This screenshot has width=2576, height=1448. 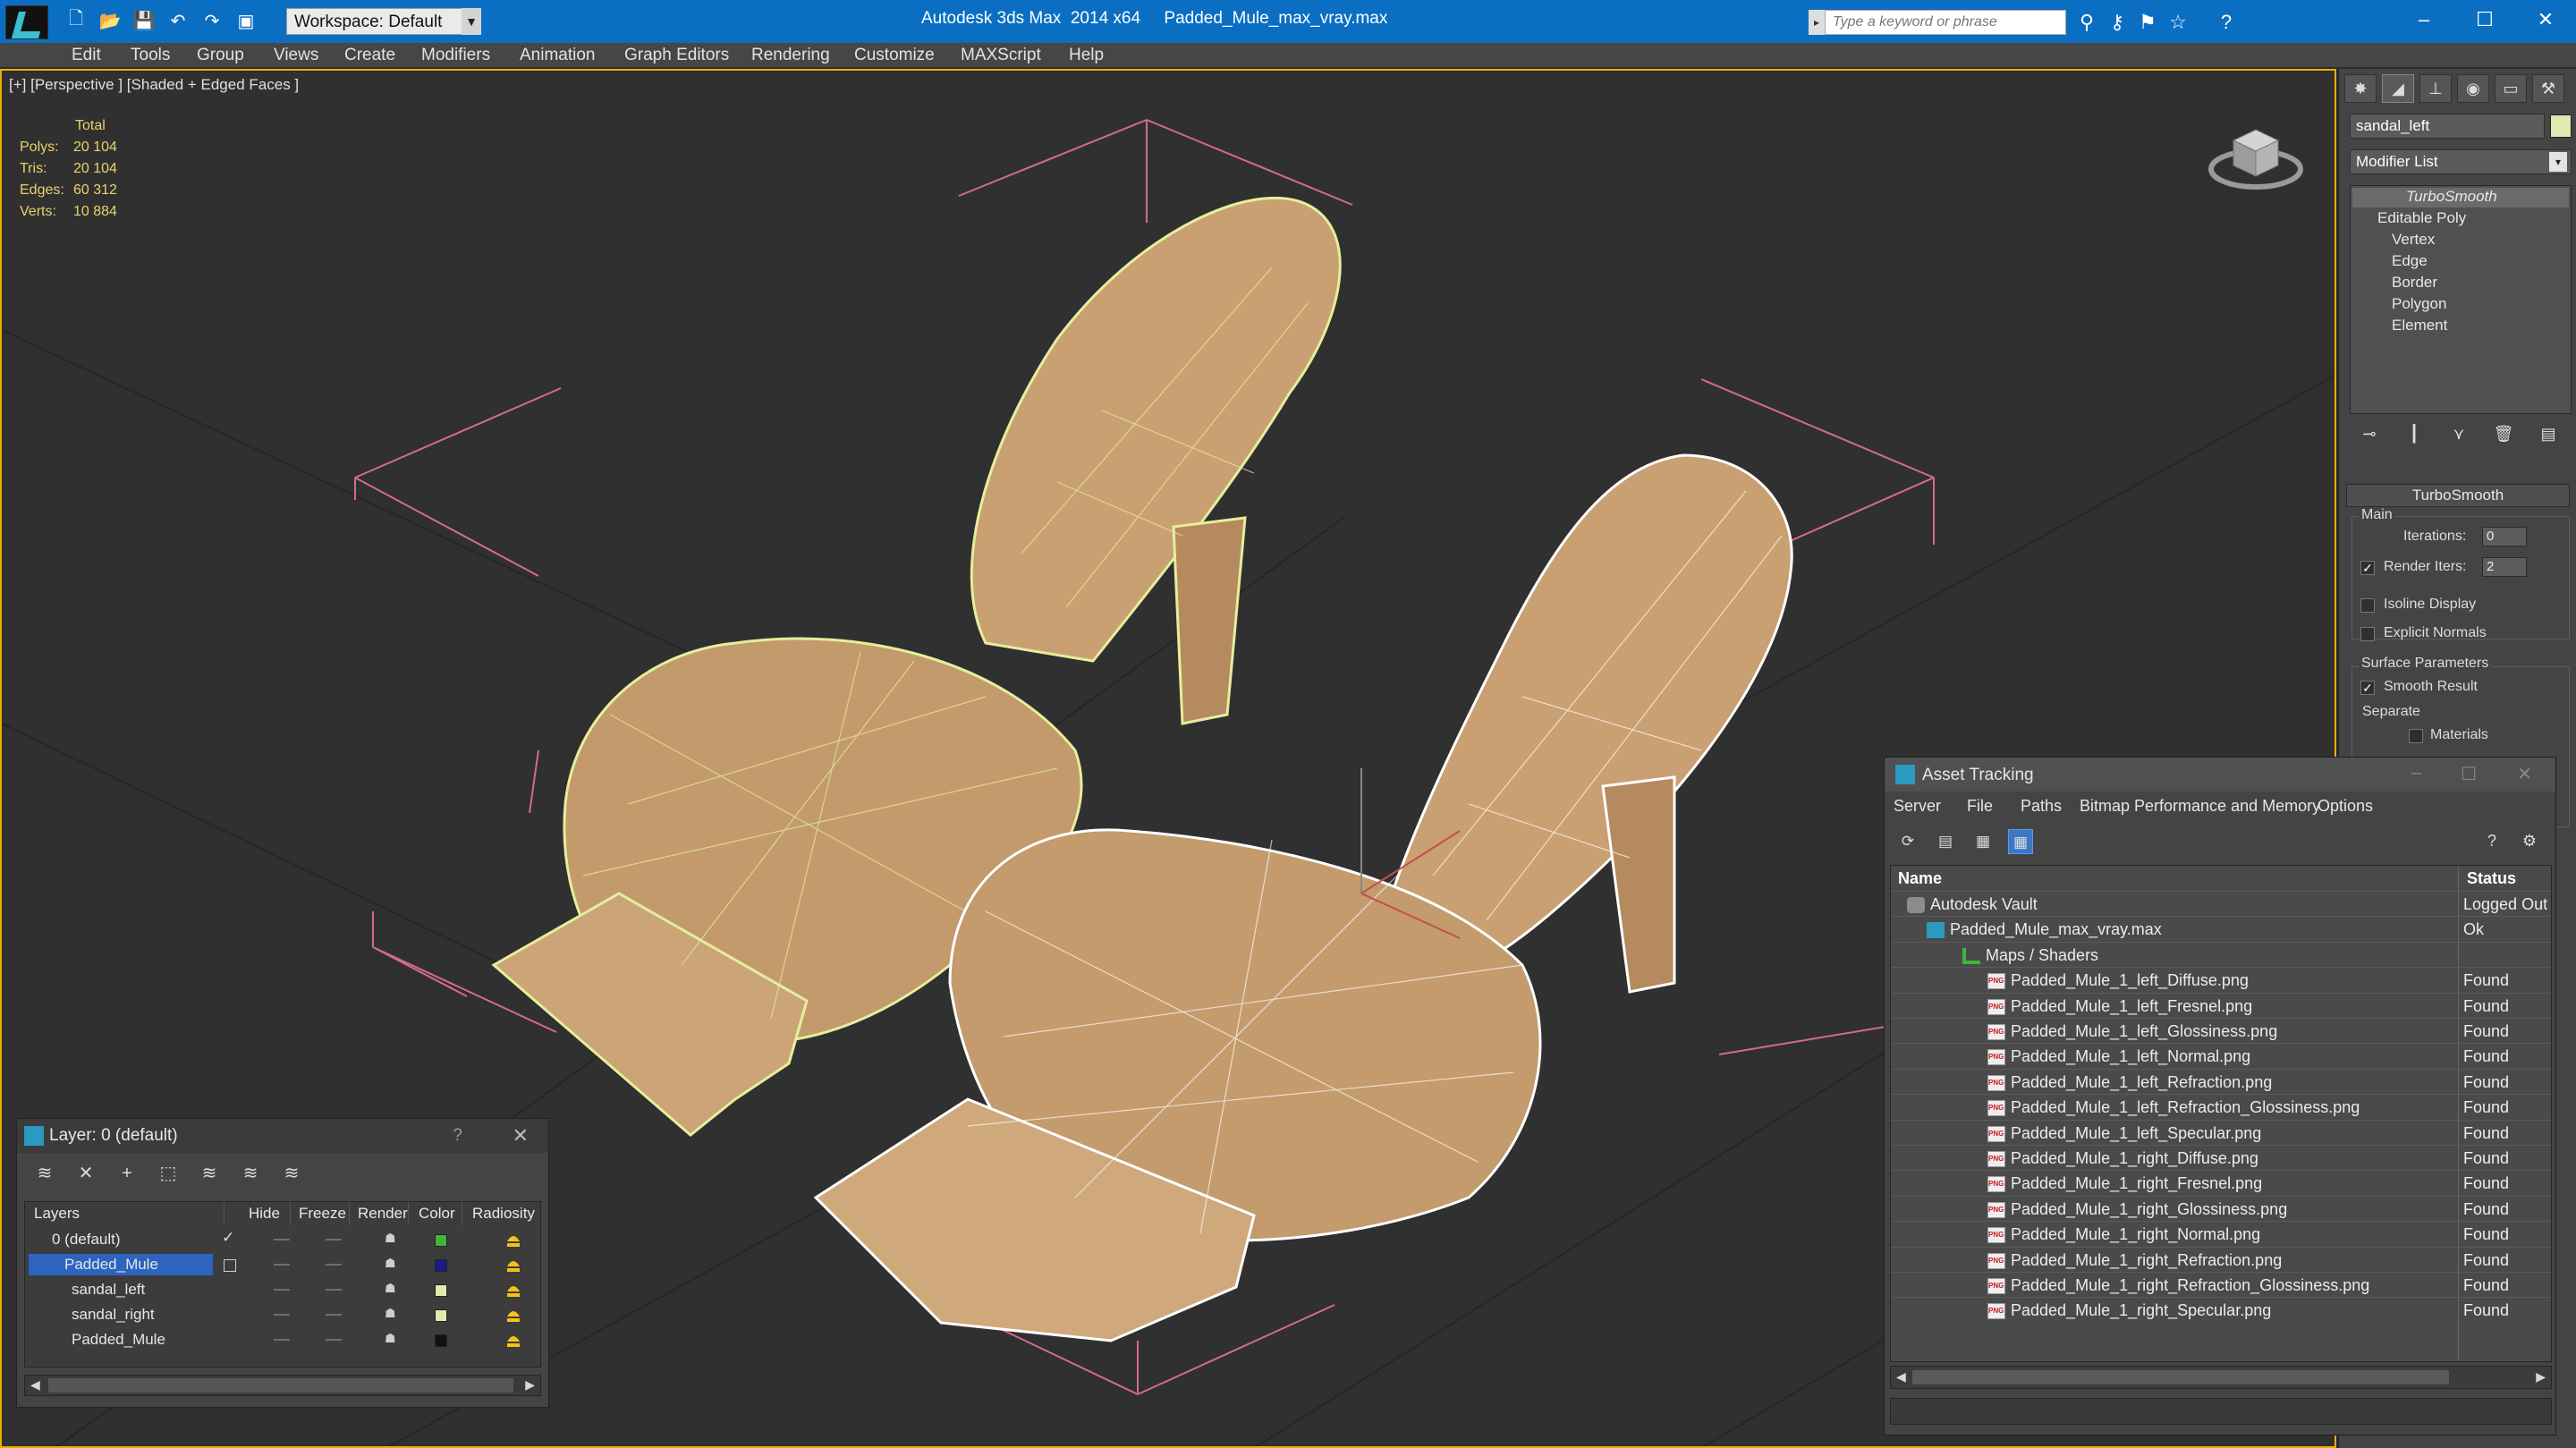 What do you see at coordinates (1920, 878) in the screenshot?
I see `column-name: Name` at bounding box center [1920, 878].